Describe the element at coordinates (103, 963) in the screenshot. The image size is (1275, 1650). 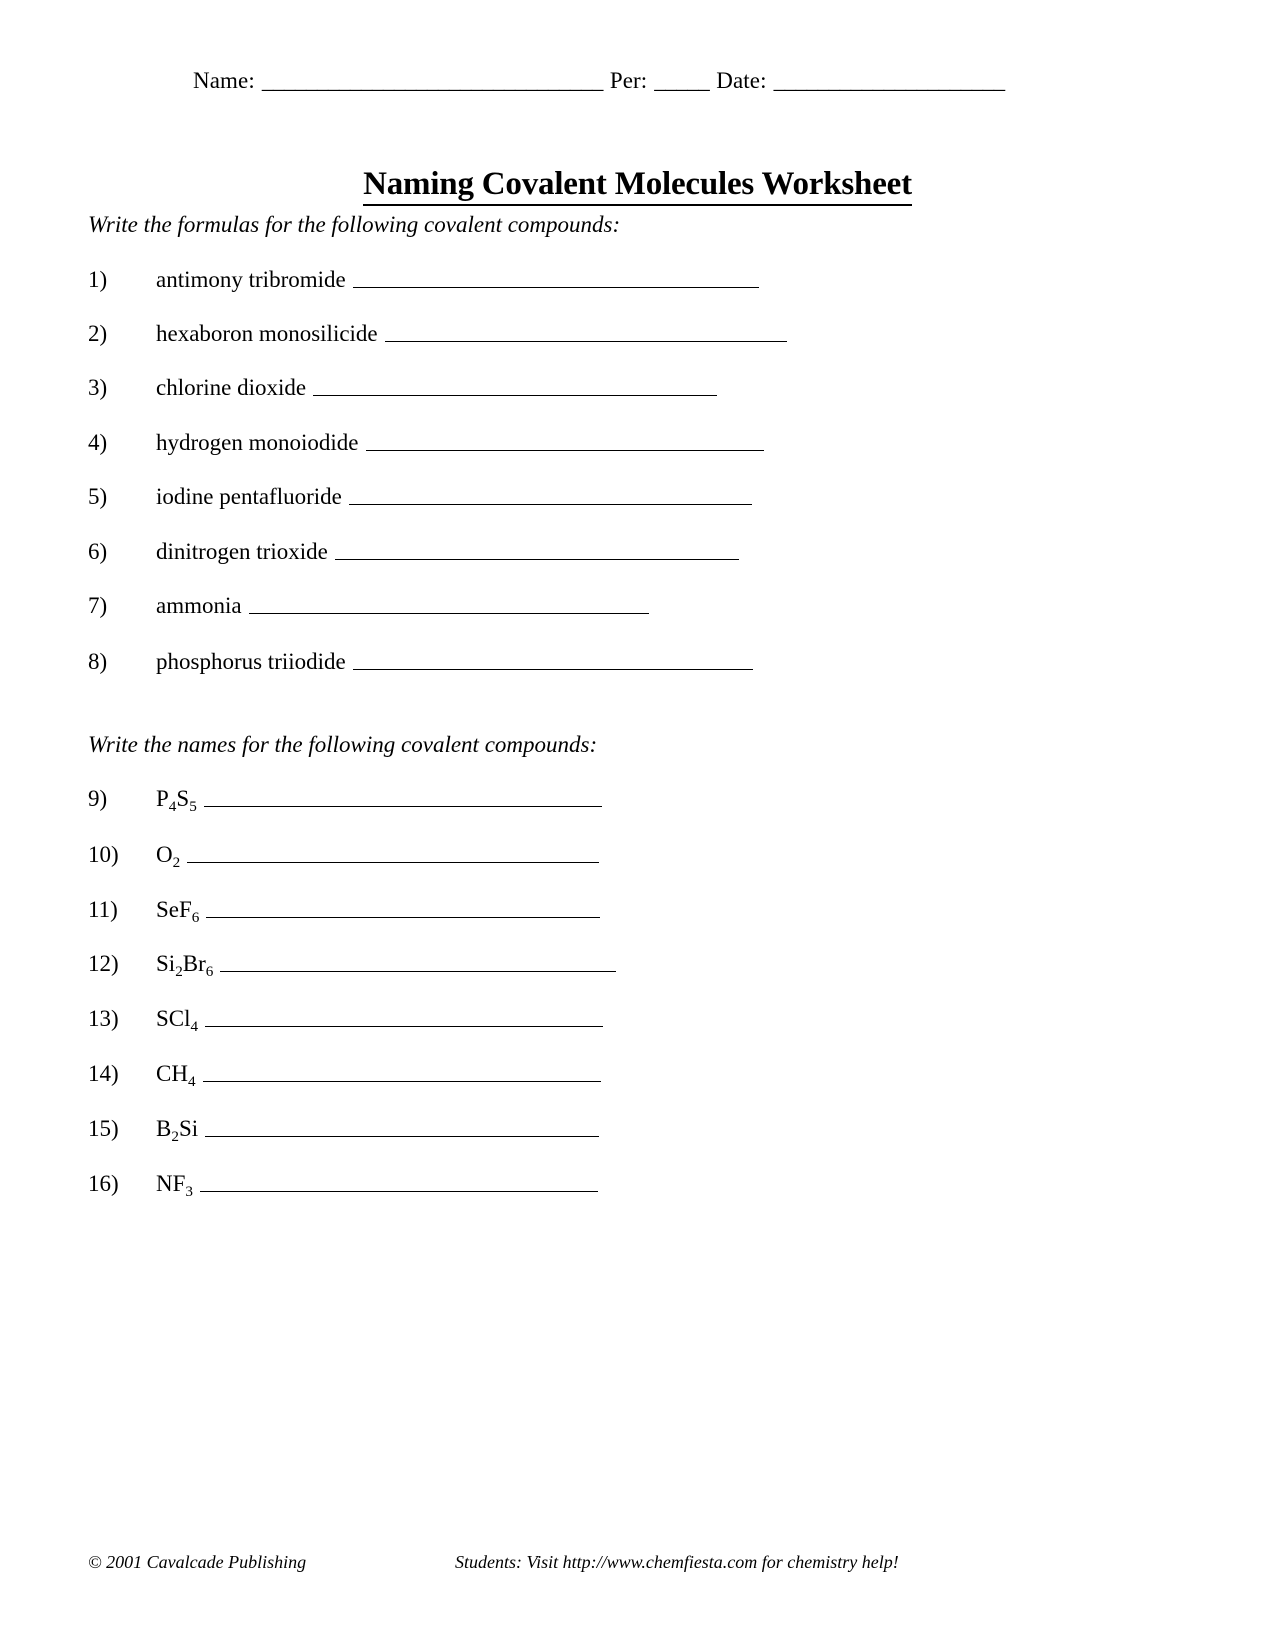
I see `question-number: 12)` at that location.